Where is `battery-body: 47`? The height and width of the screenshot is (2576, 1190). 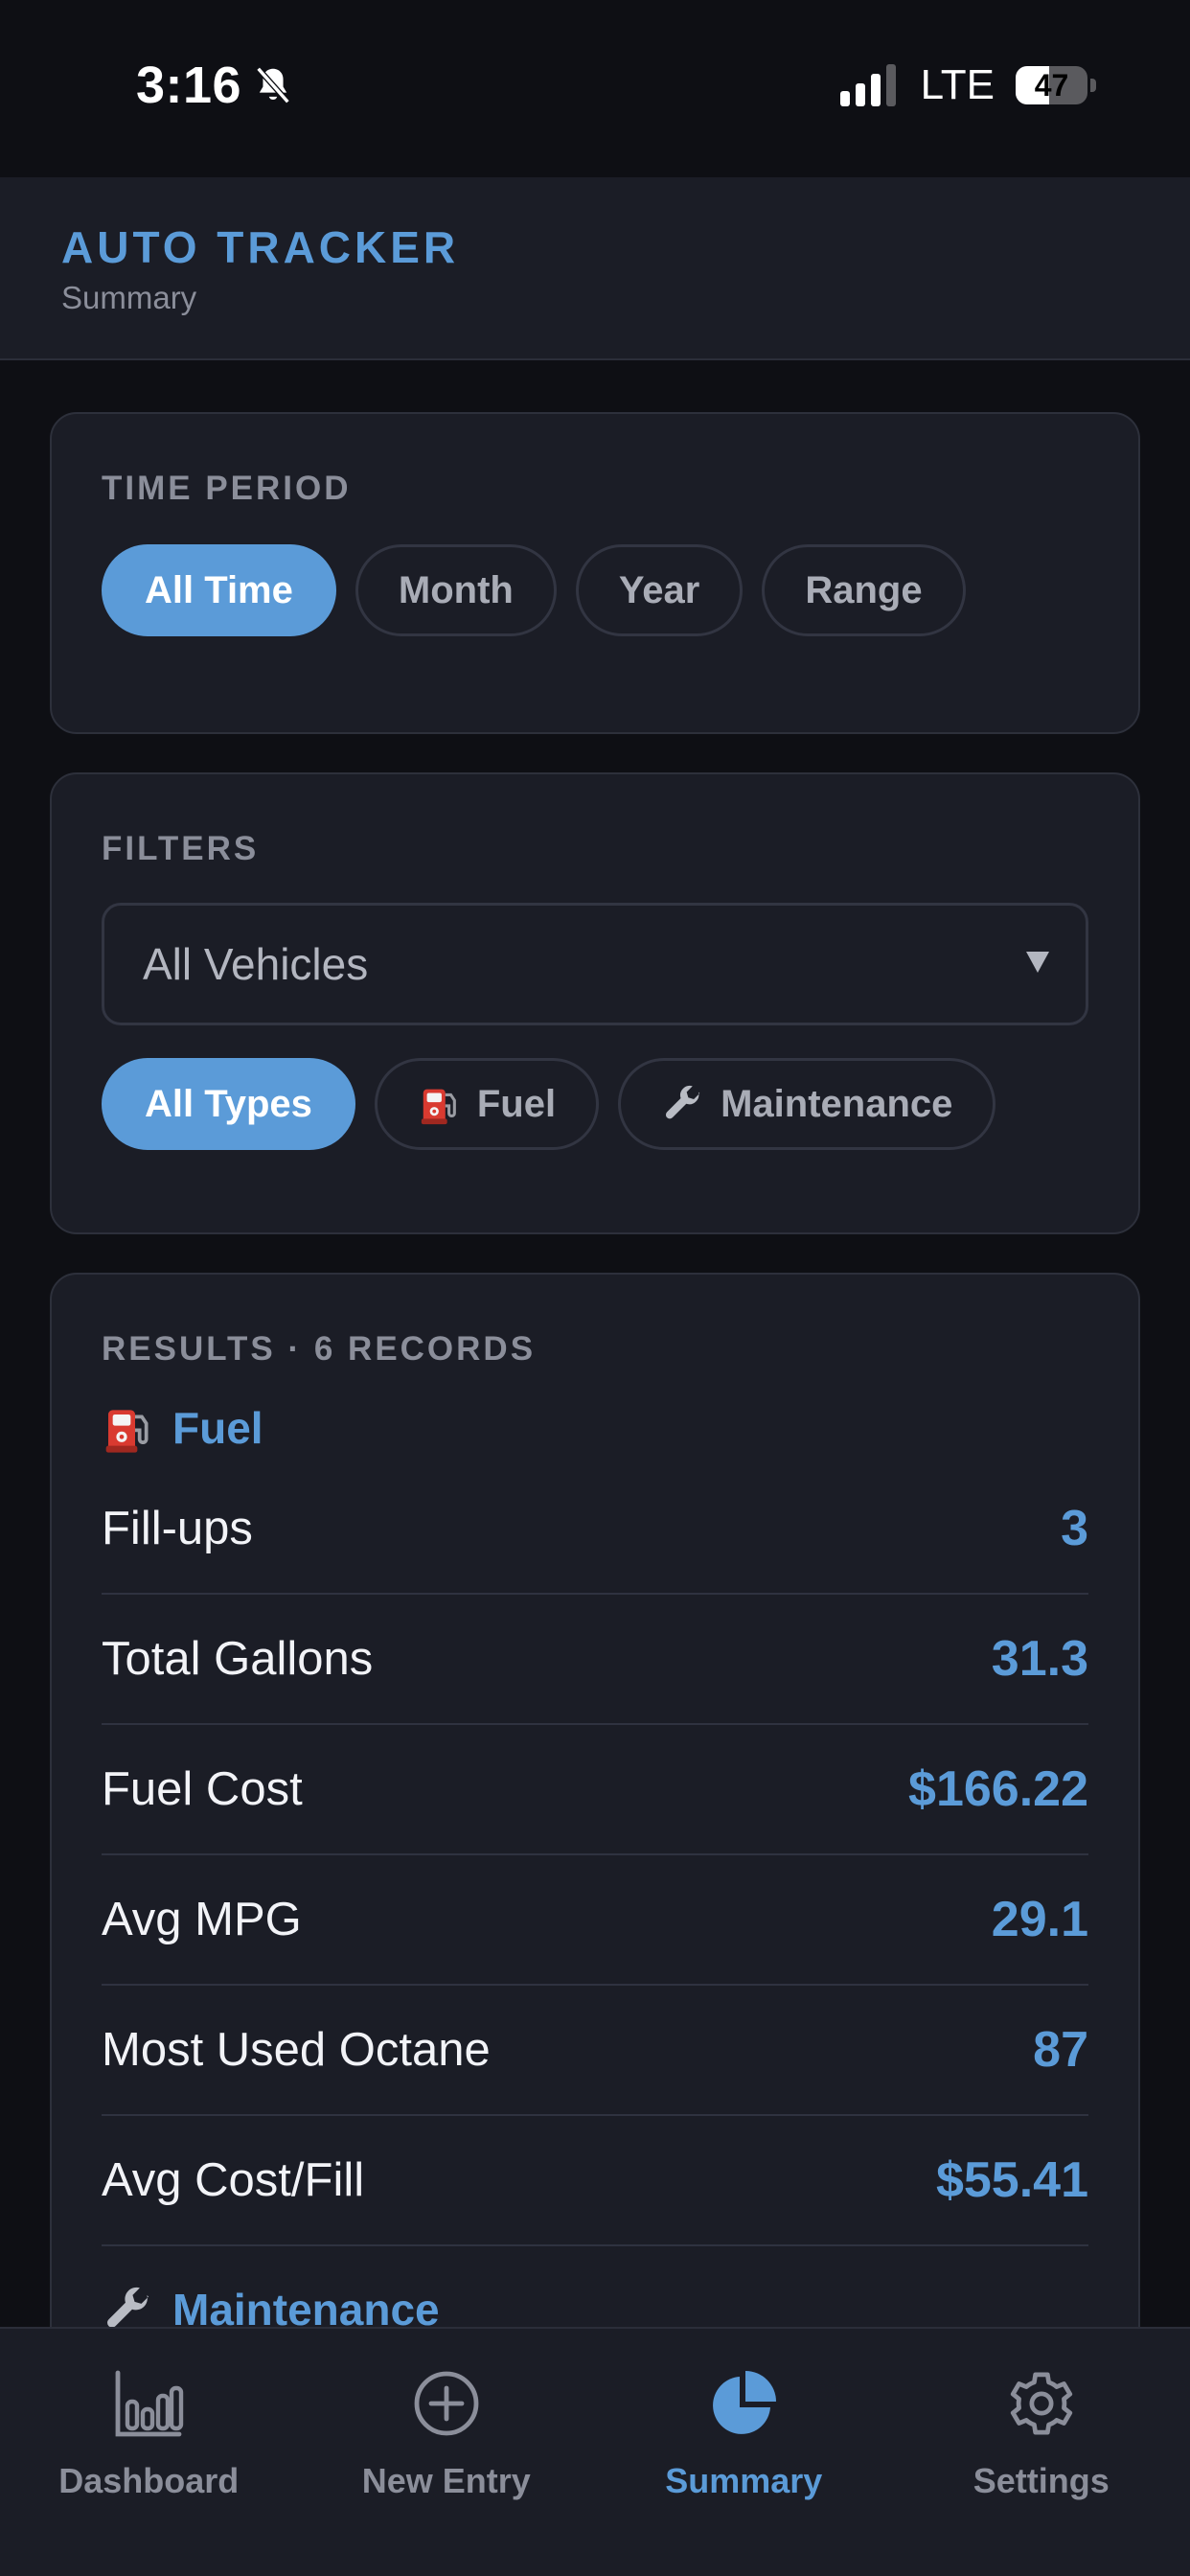 battery-body: 47 is located at coordinates (1052, 85).